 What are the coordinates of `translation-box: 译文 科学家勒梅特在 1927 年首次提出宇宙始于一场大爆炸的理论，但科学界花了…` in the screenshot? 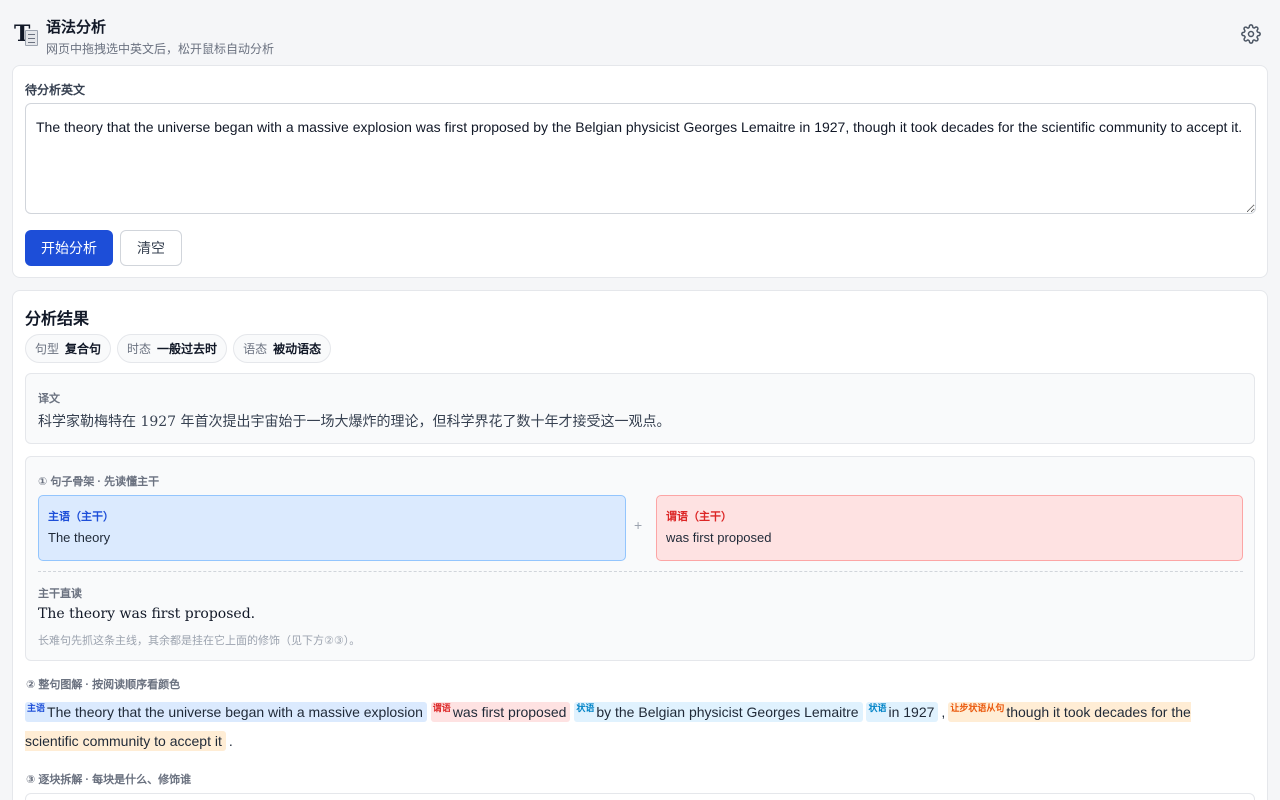 It's located at (640, 408).